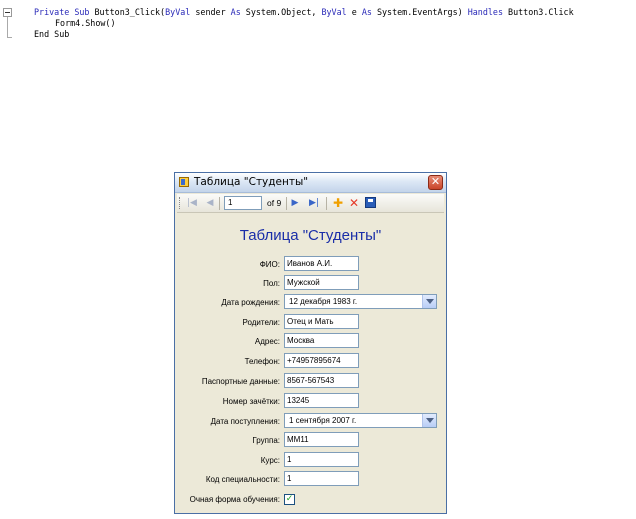 This screenshot has width=636, height=519. I want to click on toolbar-grip-icon, so click(181, 203).